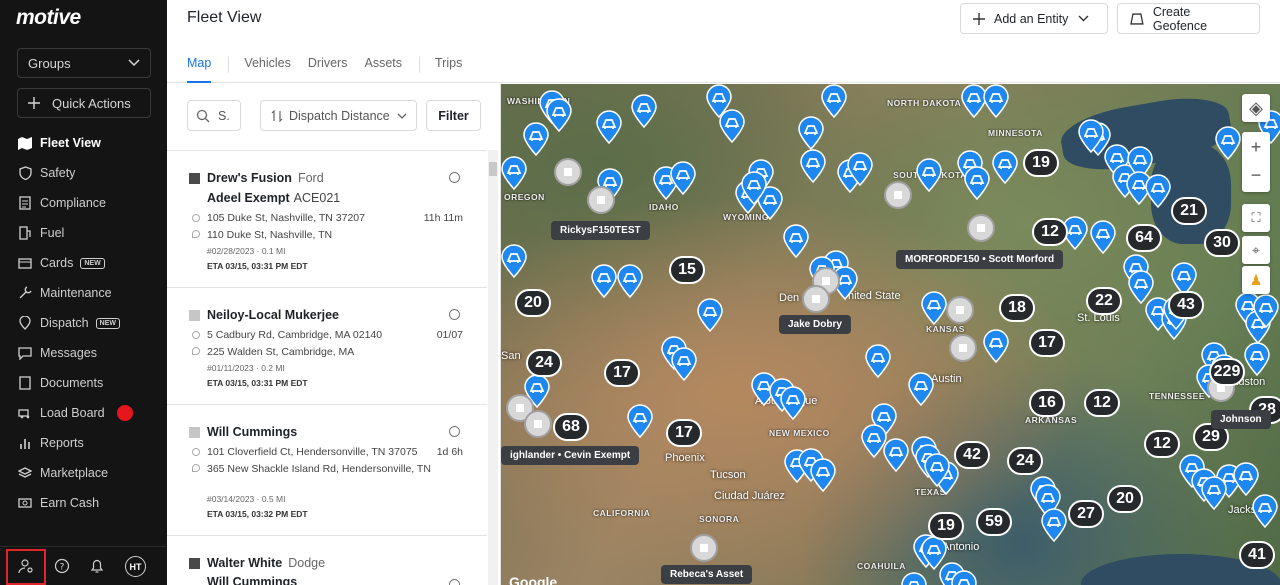  Describe the element at coordinates (1256, 147) in the screenshot. I see `zoom-in-button: +` at that location.